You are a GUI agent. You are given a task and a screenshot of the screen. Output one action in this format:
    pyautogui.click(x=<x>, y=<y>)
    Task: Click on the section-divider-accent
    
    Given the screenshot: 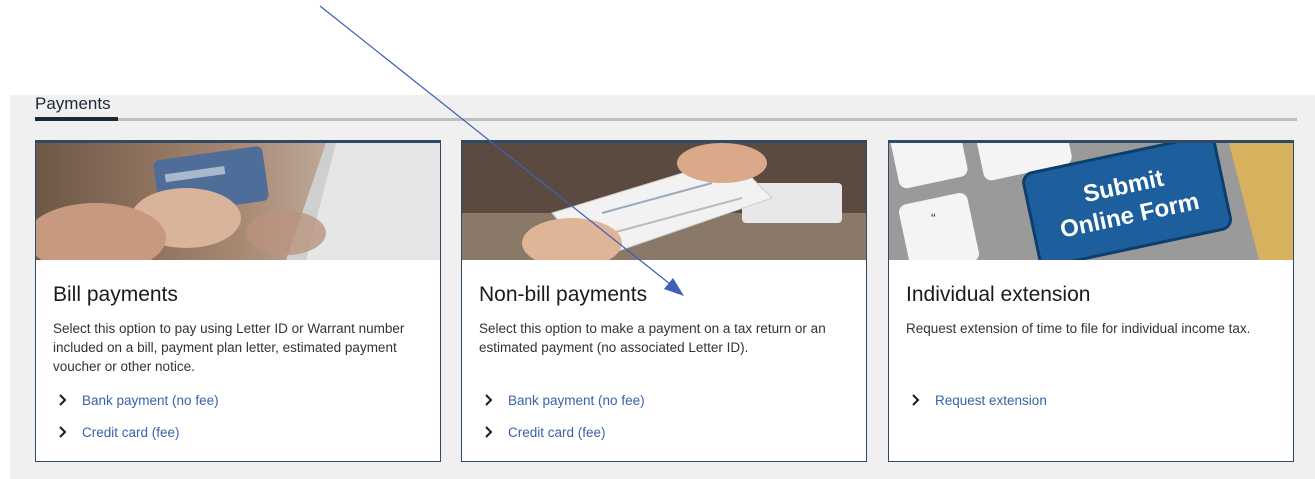 What is the action you would take?
    pyautogui.click(x=76, y=119)
    